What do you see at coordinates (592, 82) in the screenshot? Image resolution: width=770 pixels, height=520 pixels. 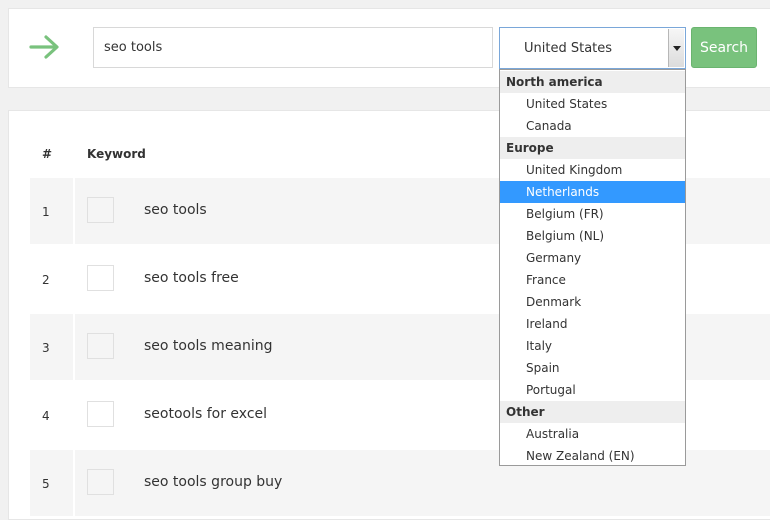 I see `group-label-north-america: North america` at bounding box center [592, 82].